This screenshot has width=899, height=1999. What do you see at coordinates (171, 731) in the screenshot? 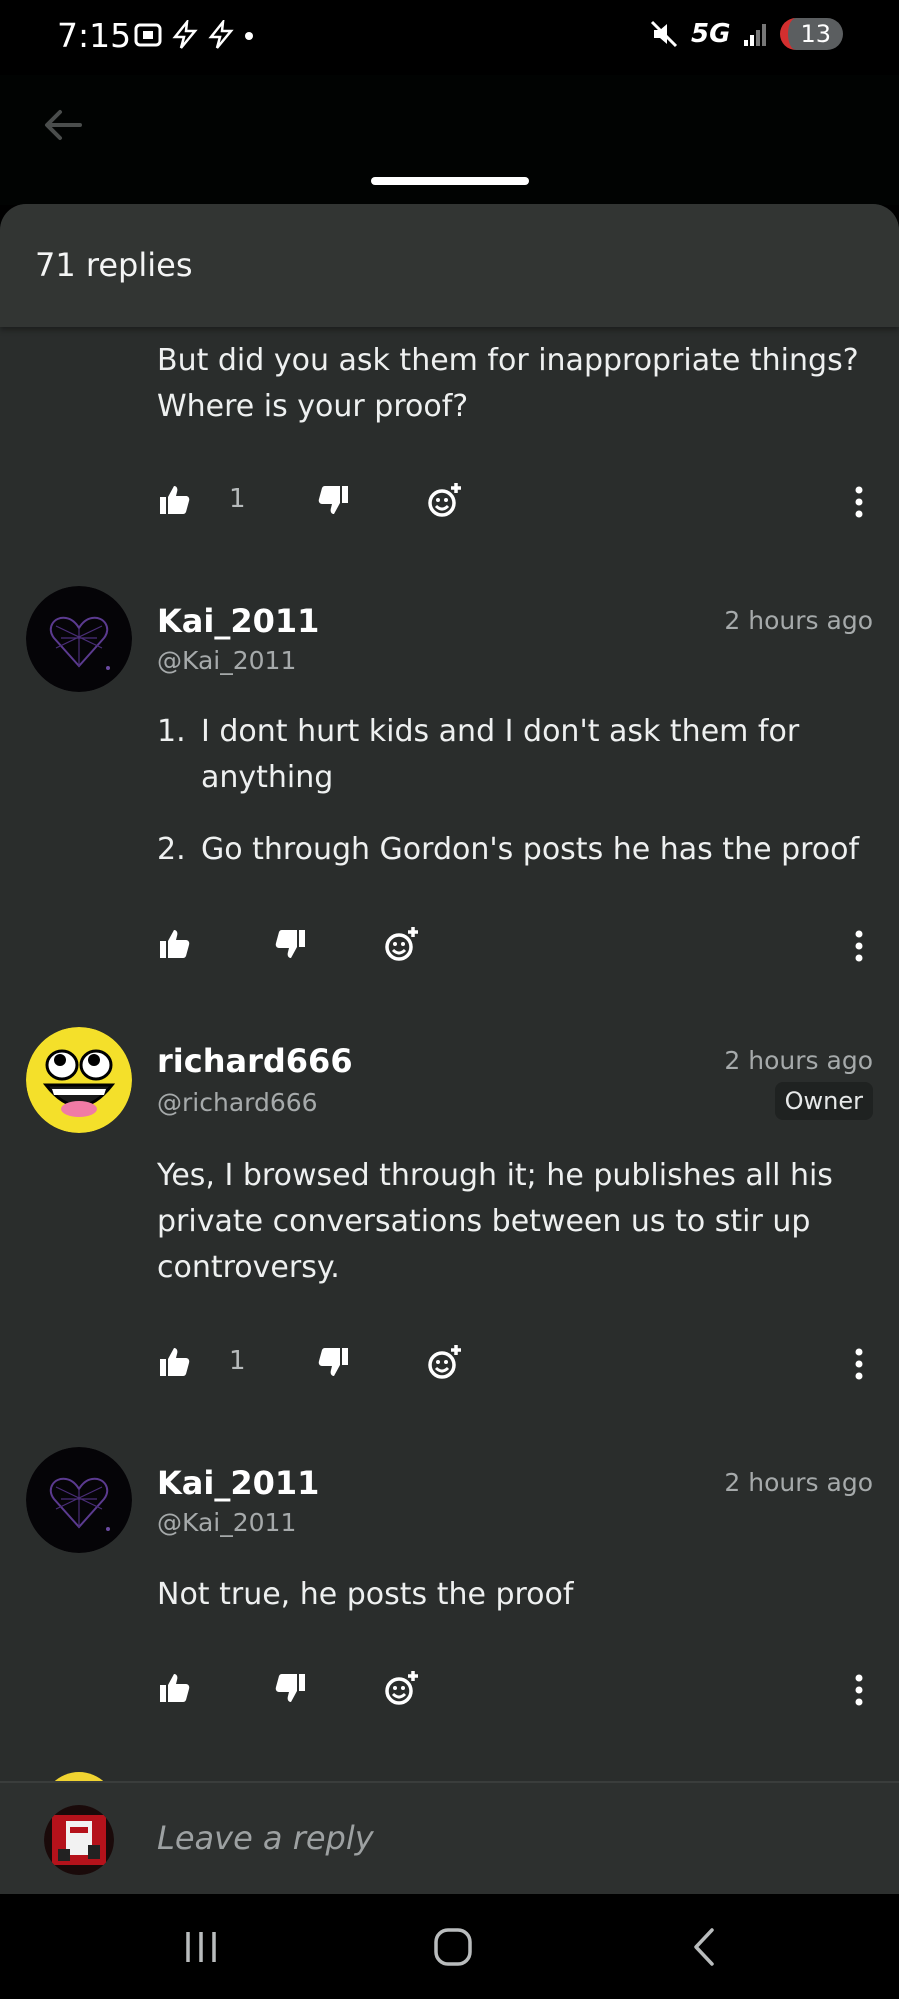
I see `list-number: 1.` at bounding box center [171, 731].